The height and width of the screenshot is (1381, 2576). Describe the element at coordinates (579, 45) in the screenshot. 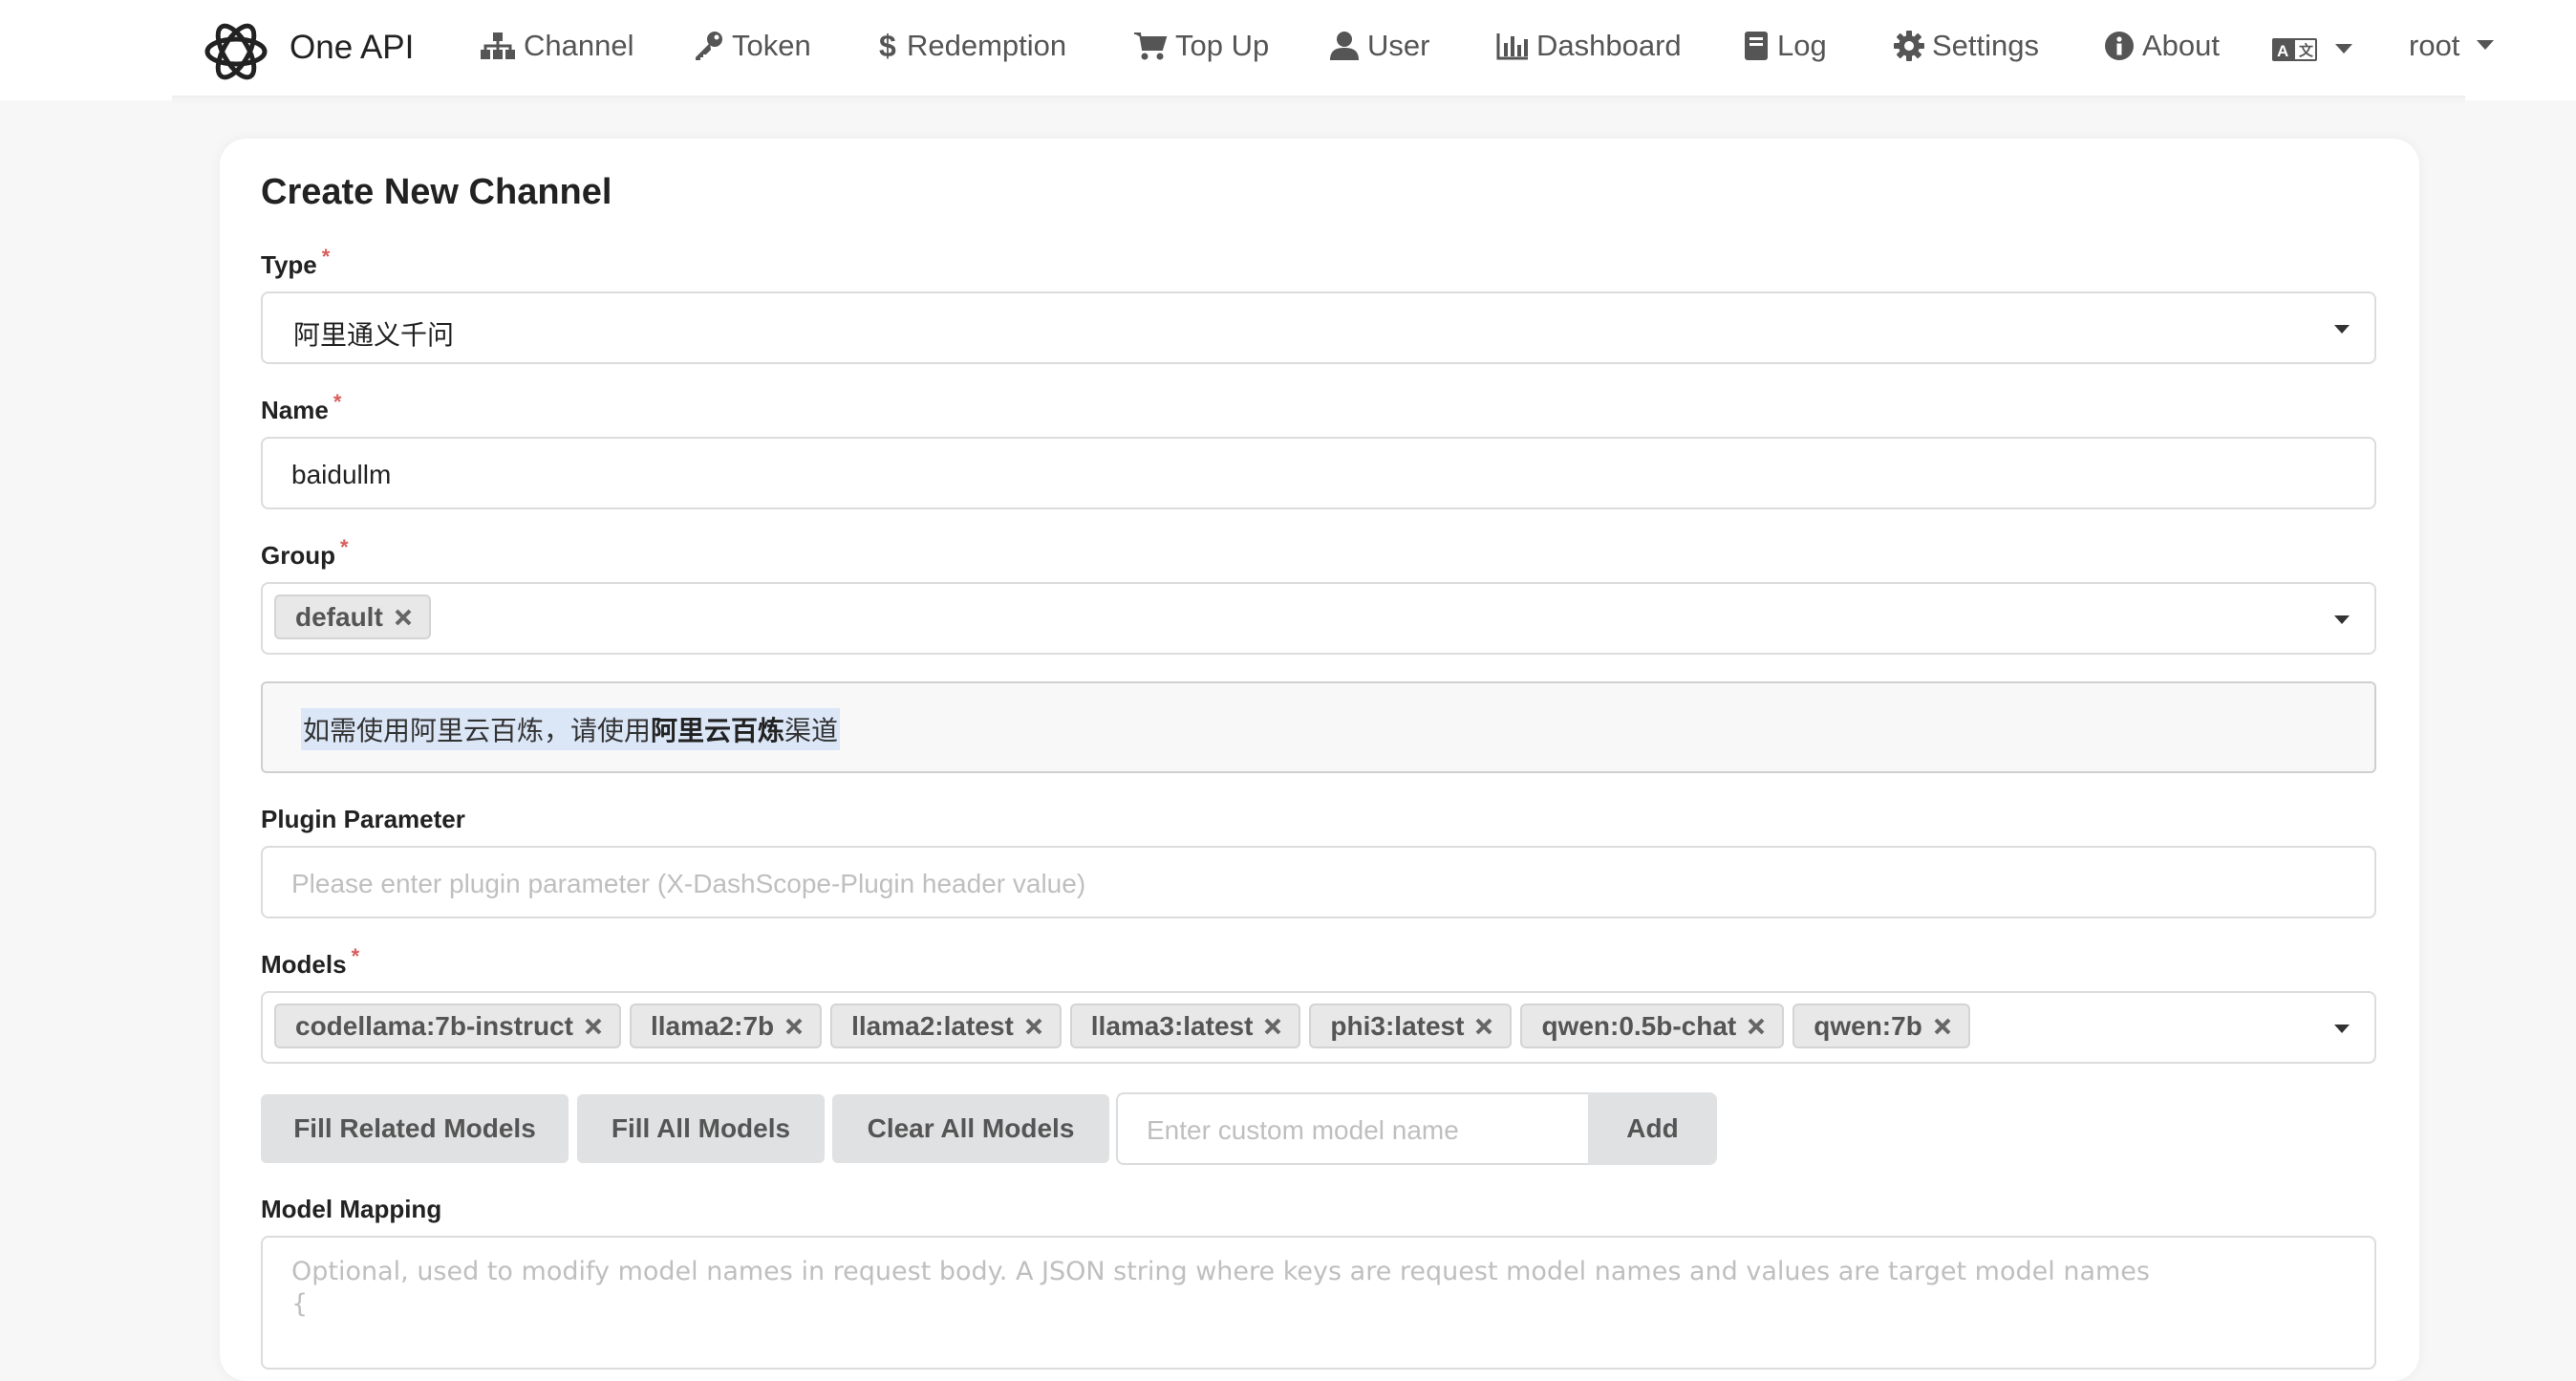

I see `nav-label: Channel` at that location.